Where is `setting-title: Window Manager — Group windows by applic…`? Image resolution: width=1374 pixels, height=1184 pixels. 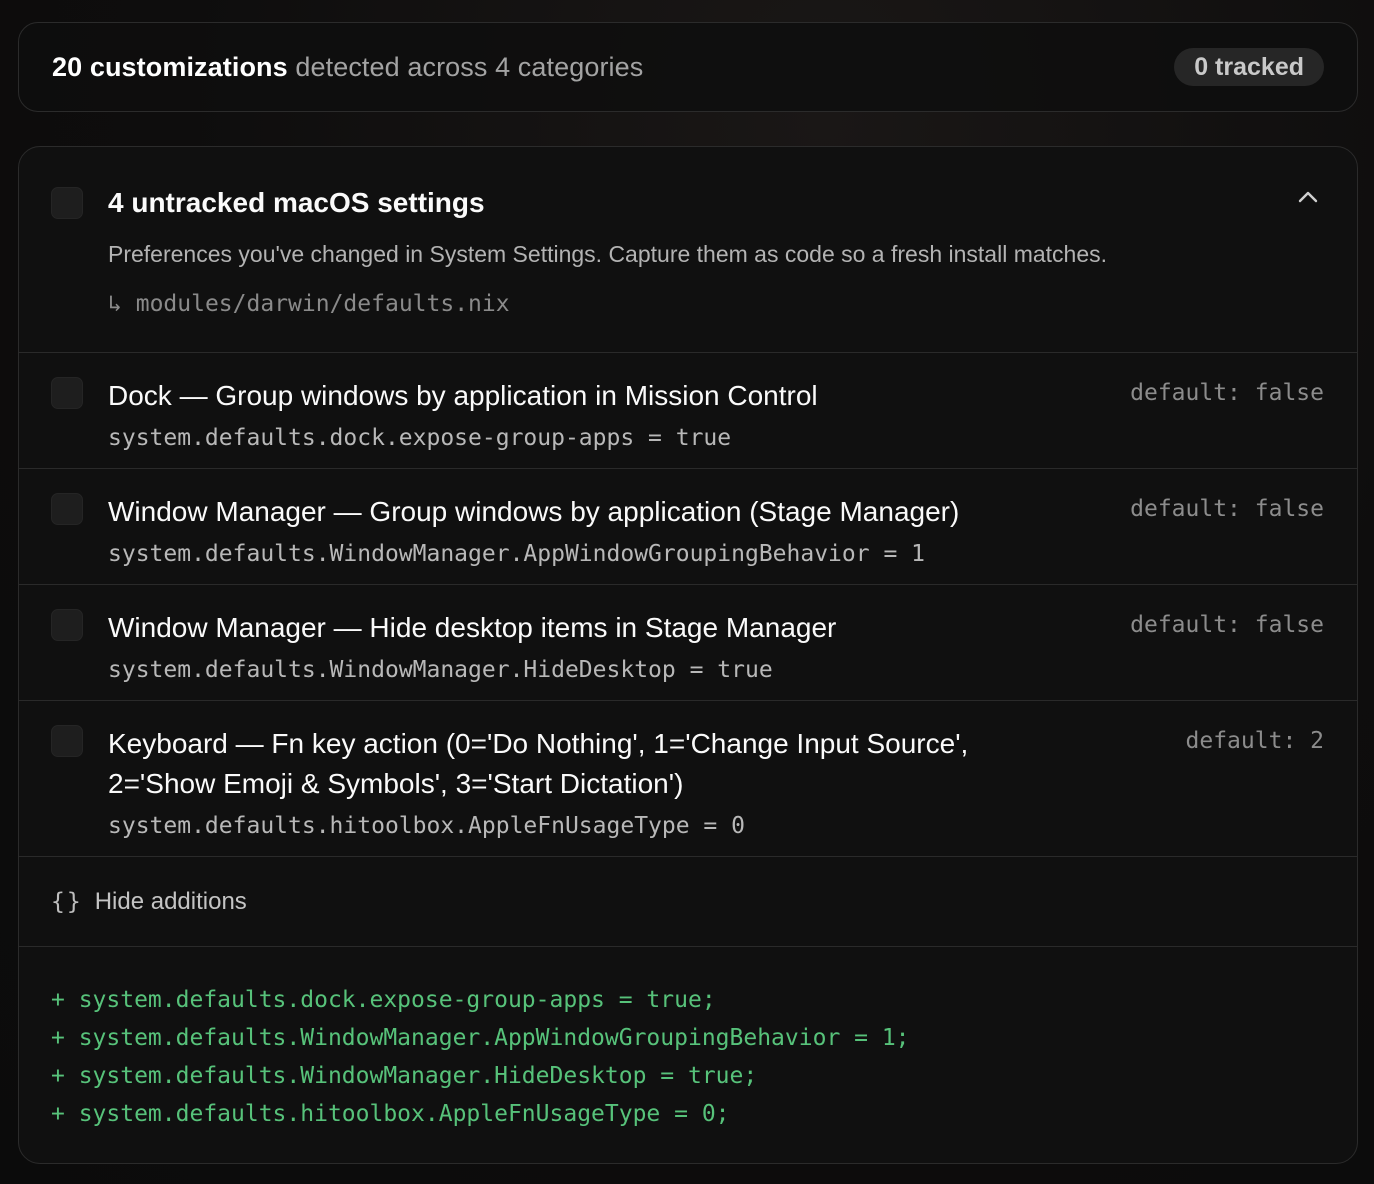 setting-title: Window Manager — Group windows by applic… is located at coordinates (534, 511).